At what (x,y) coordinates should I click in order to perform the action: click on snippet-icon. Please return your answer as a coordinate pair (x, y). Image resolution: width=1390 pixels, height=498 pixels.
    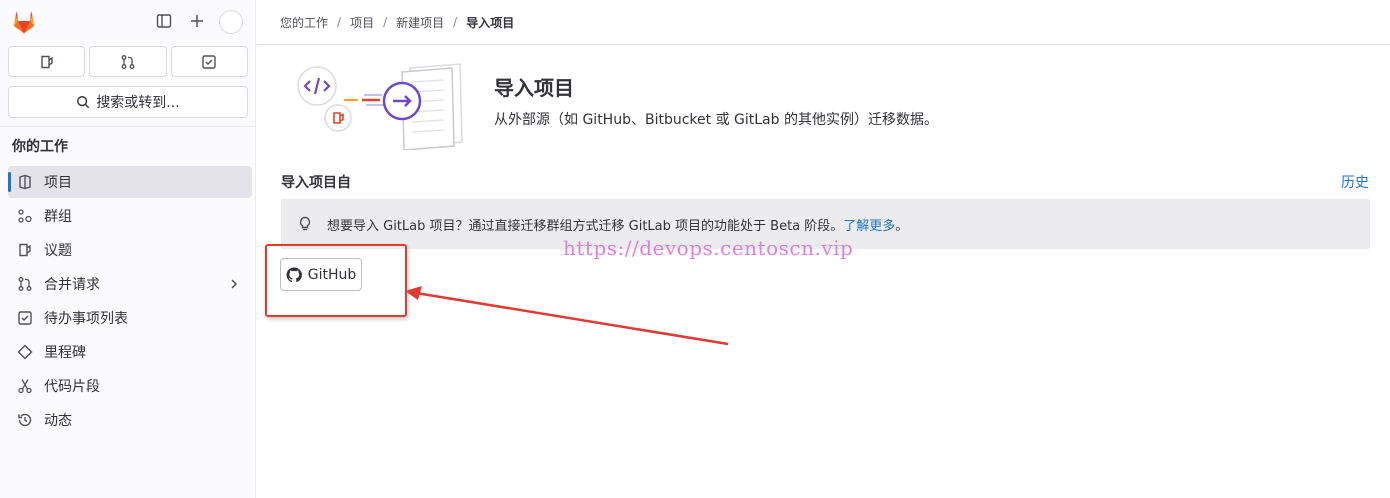
    Looking at the image, I should click on (25, 386).